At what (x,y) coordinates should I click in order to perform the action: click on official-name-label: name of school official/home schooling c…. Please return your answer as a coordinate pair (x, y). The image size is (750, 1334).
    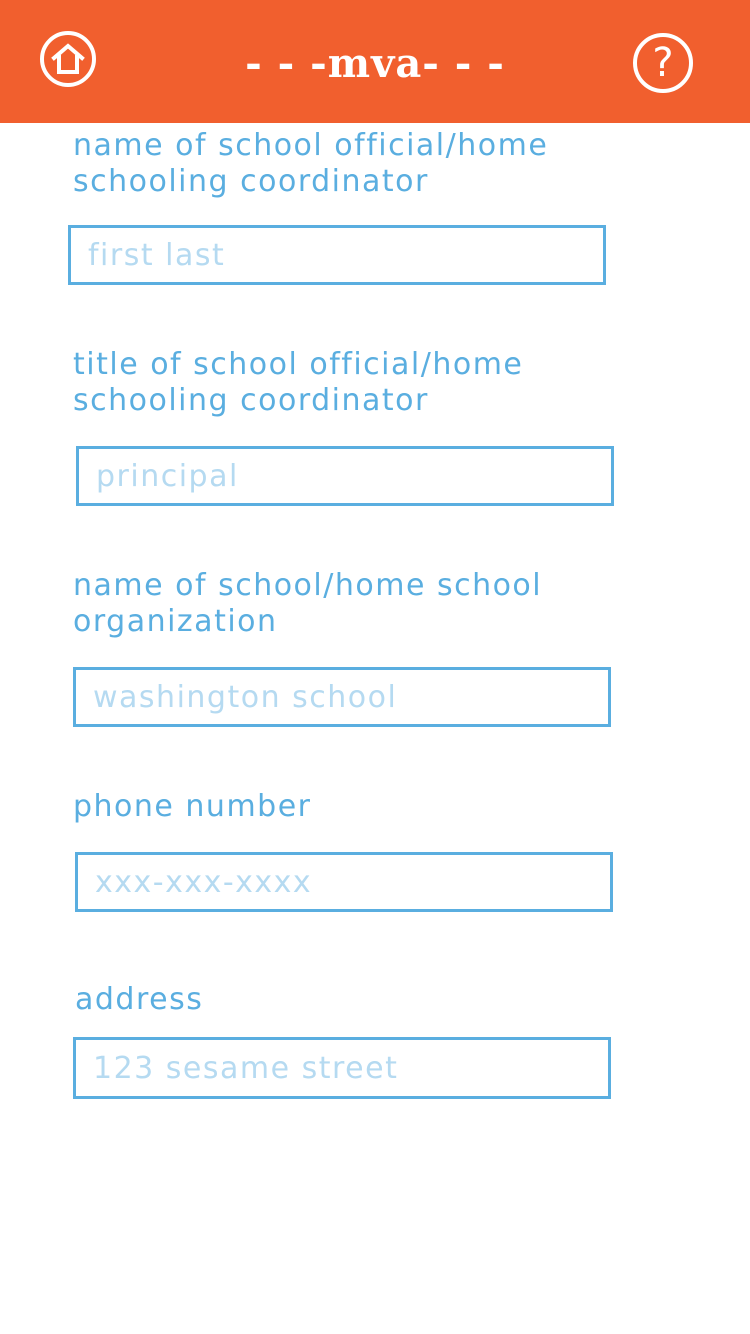
    Looking at the image, I should click on (311, 163).